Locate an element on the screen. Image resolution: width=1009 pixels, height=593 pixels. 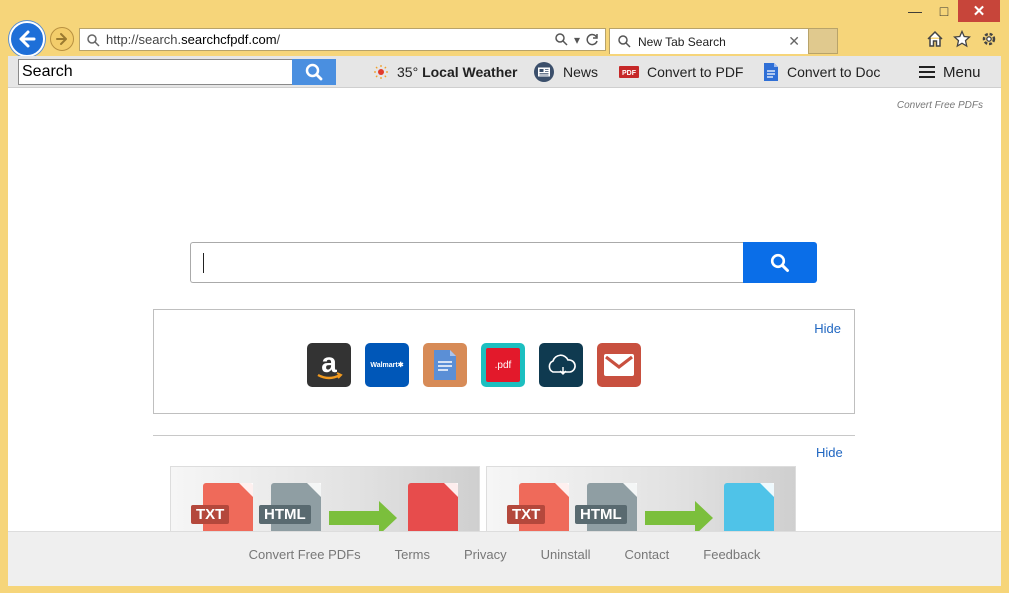
text-cursor is located at coordinates (203, 263).